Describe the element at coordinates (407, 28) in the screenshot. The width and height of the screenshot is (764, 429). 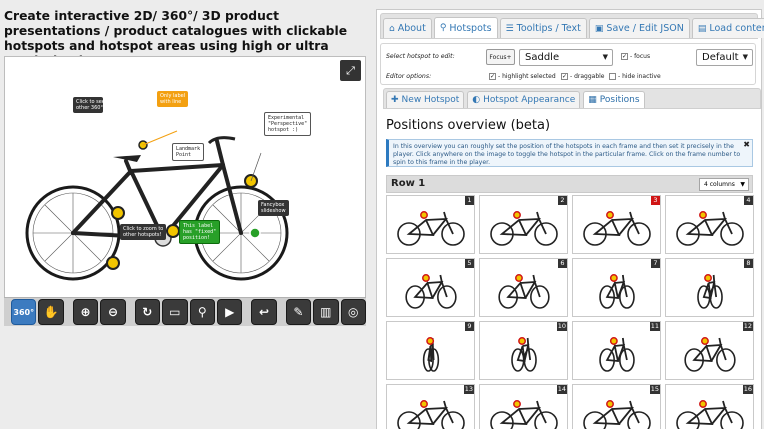
I see `tab-about: ⌂ About` at that location.